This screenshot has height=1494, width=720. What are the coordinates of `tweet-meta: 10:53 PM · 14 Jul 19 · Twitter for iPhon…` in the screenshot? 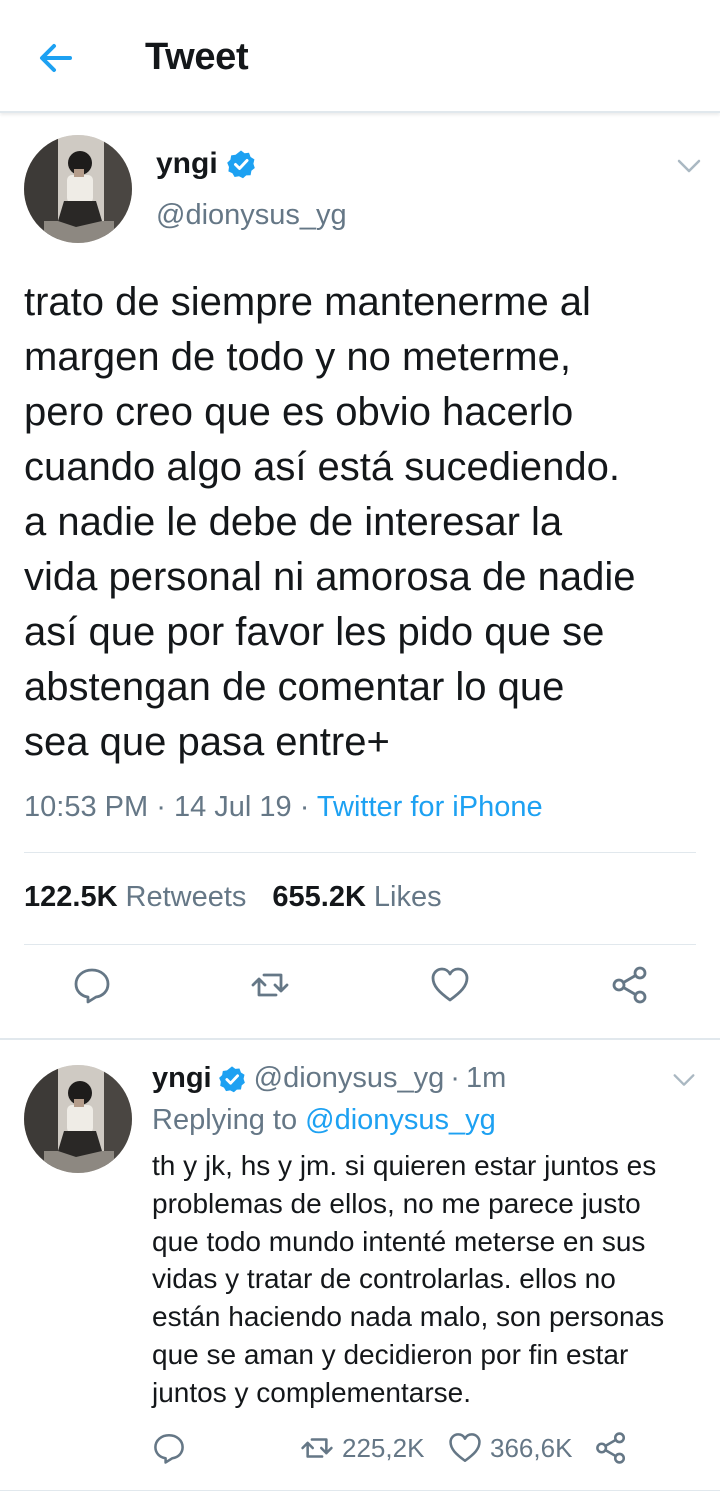 It's located at (283, 807).